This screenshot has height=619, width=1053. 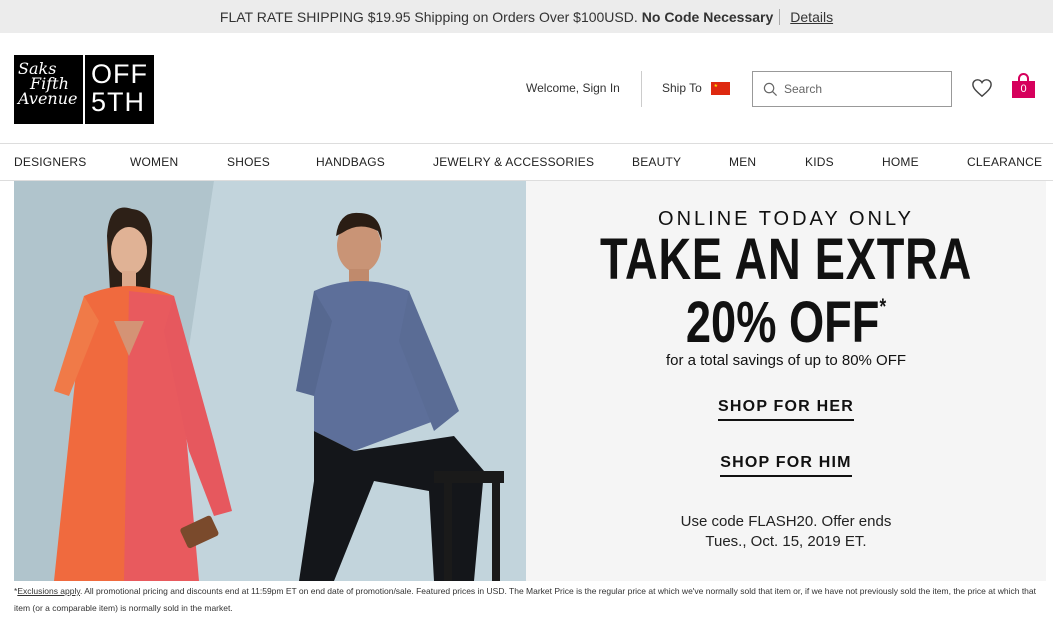 What do you see at coordinates (786, 541) in the screenshot?
I see `promo-code-line2: Tues., Oct. 15, 2019 ET.` at bounding box center [786, 541].